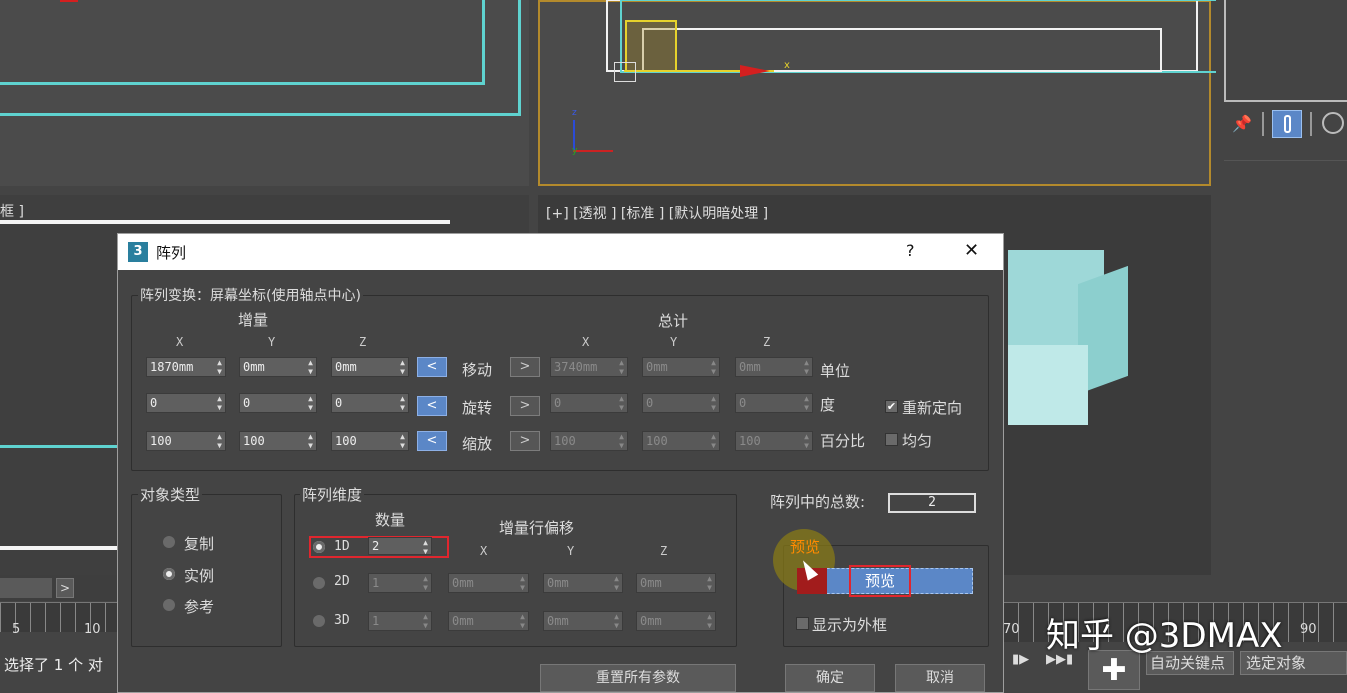 This screenshot has width=1347, height=693. Describe the element at coordinates (12, 212) in the screenshot. I see `viewport-label: 框 ]` at that location.